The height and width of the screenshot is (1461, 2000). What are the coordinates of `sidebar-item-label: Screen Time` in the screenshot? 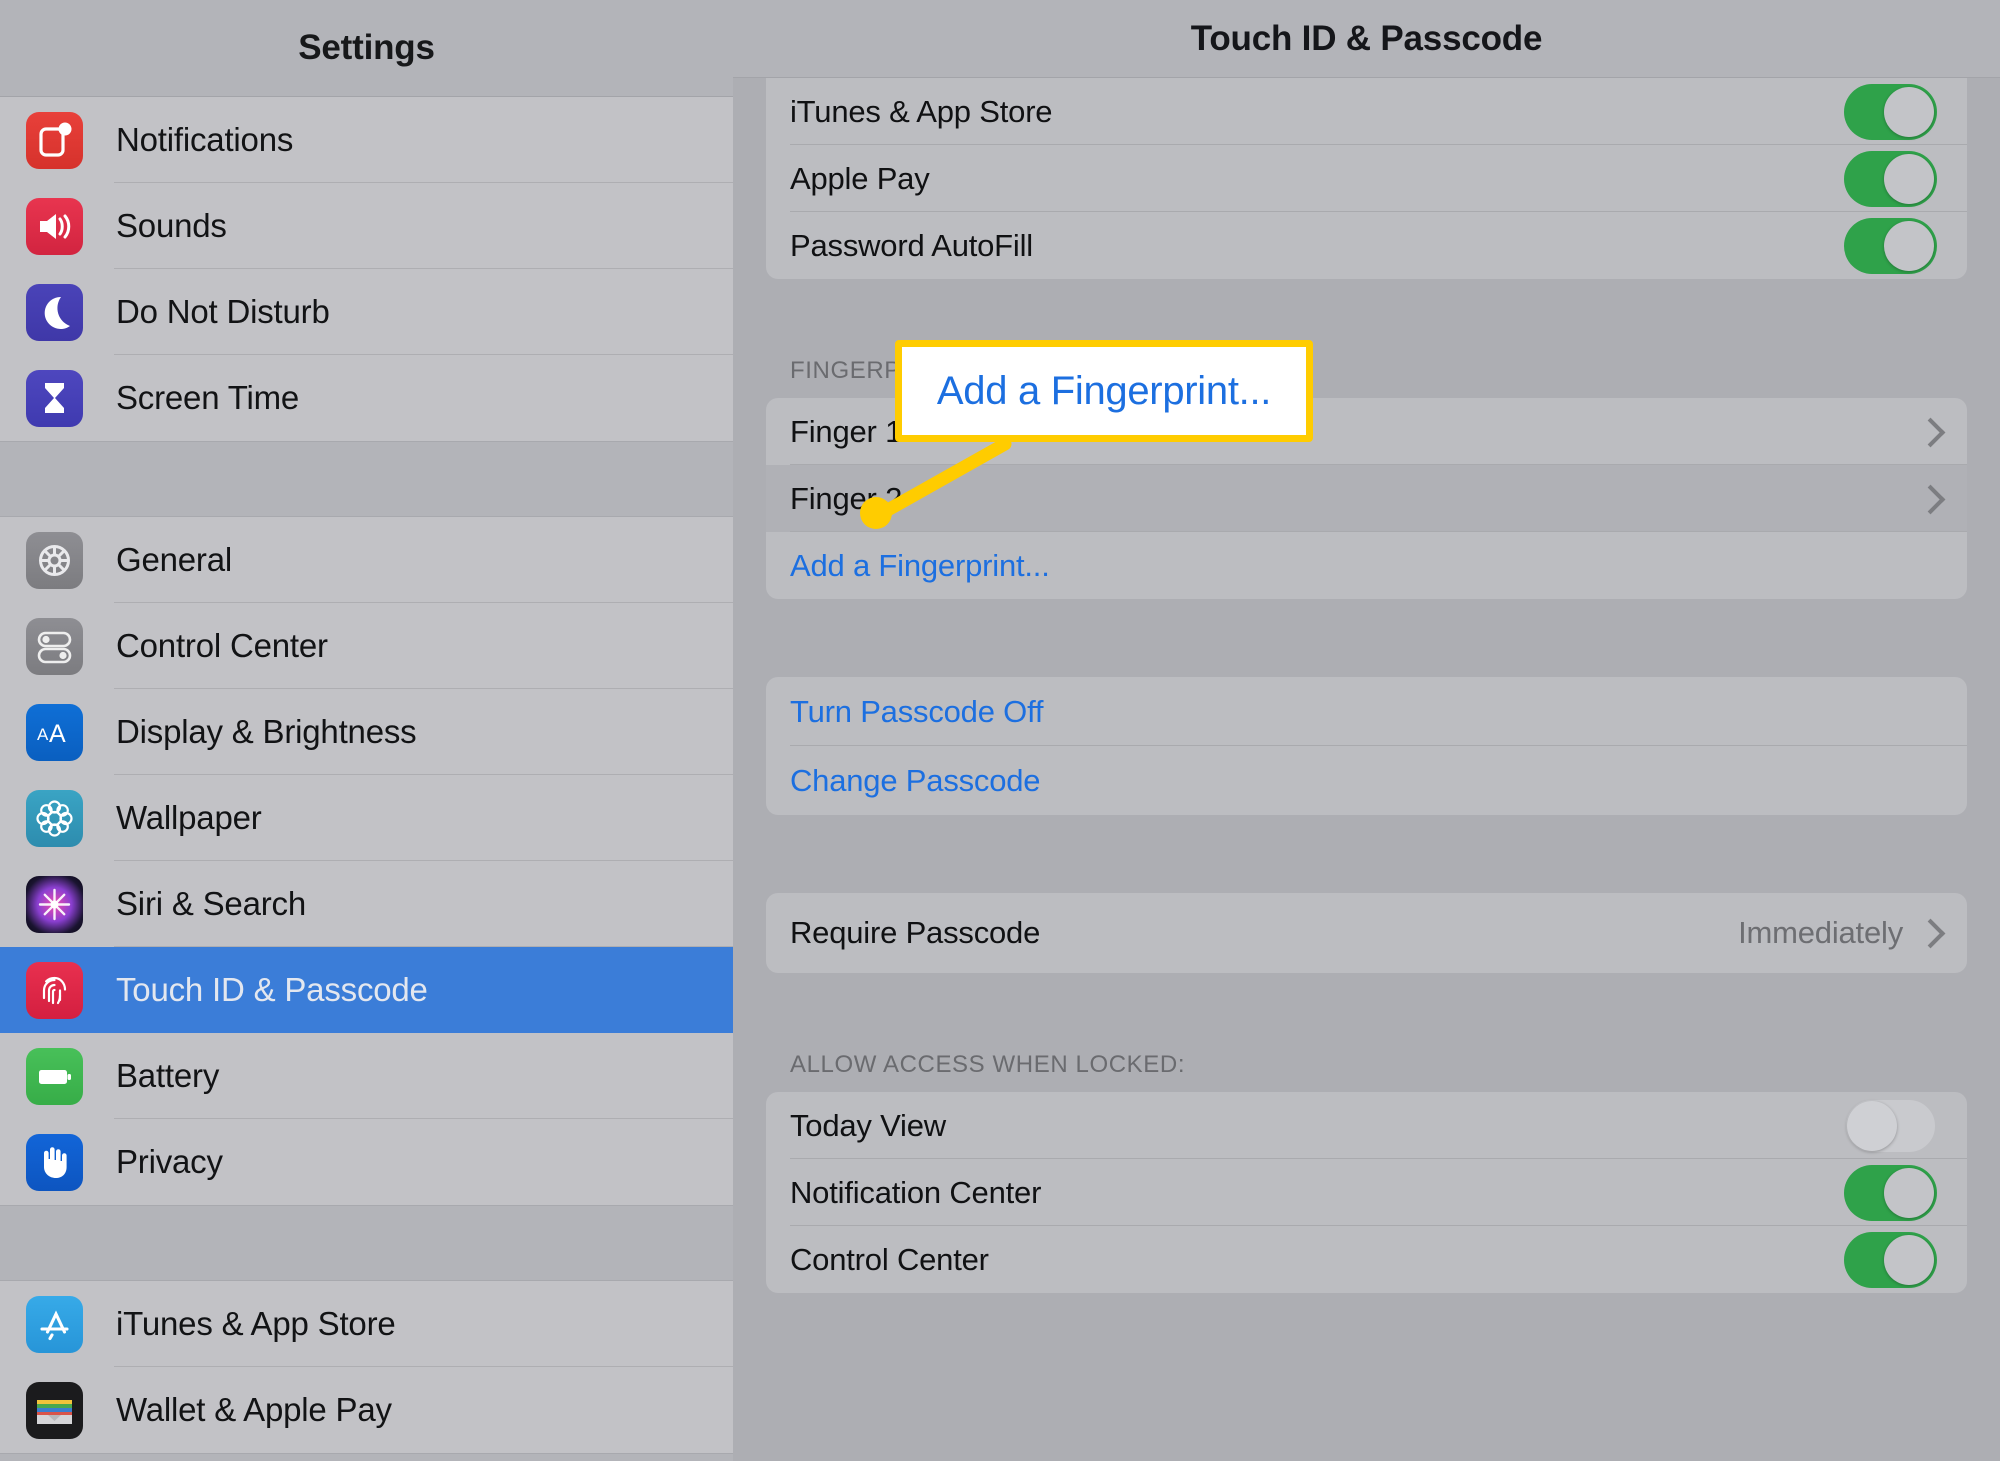 It's located at (208, 397).